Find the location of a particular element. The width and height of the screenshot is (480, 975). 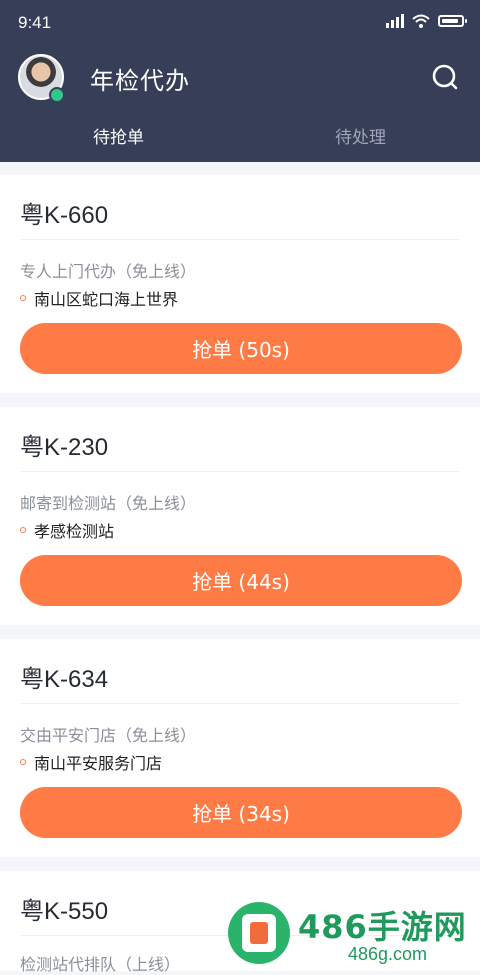

service-type: 检测站代排队（上线） is located at coordinates (100, 964).